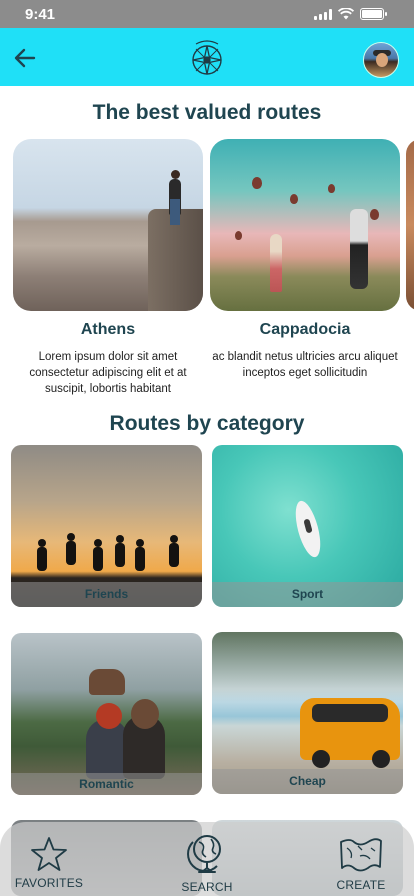 This screenshot has width=414, height=896. Describe the element at coordinates (106, 784) in the screenshot. I see `category-label: Romantic` at that location.